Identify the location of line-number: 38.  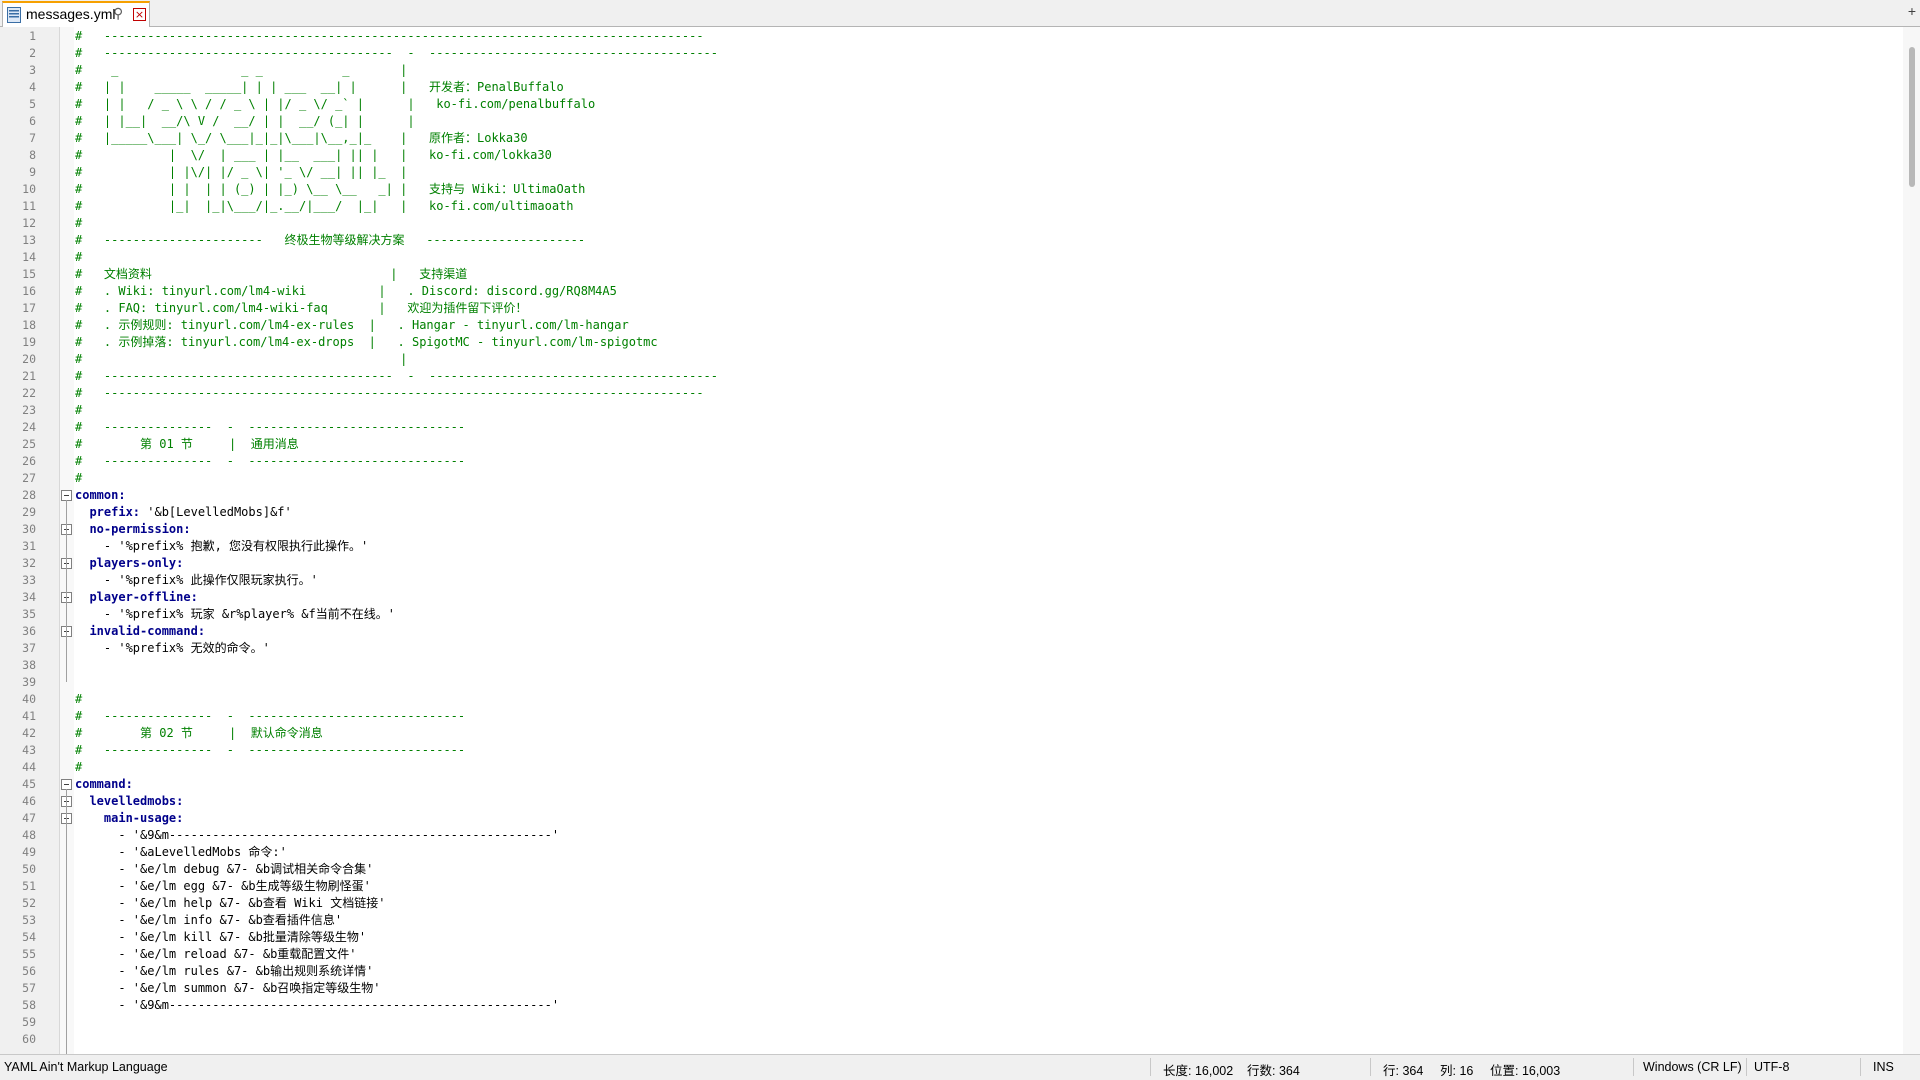
(29, 665).